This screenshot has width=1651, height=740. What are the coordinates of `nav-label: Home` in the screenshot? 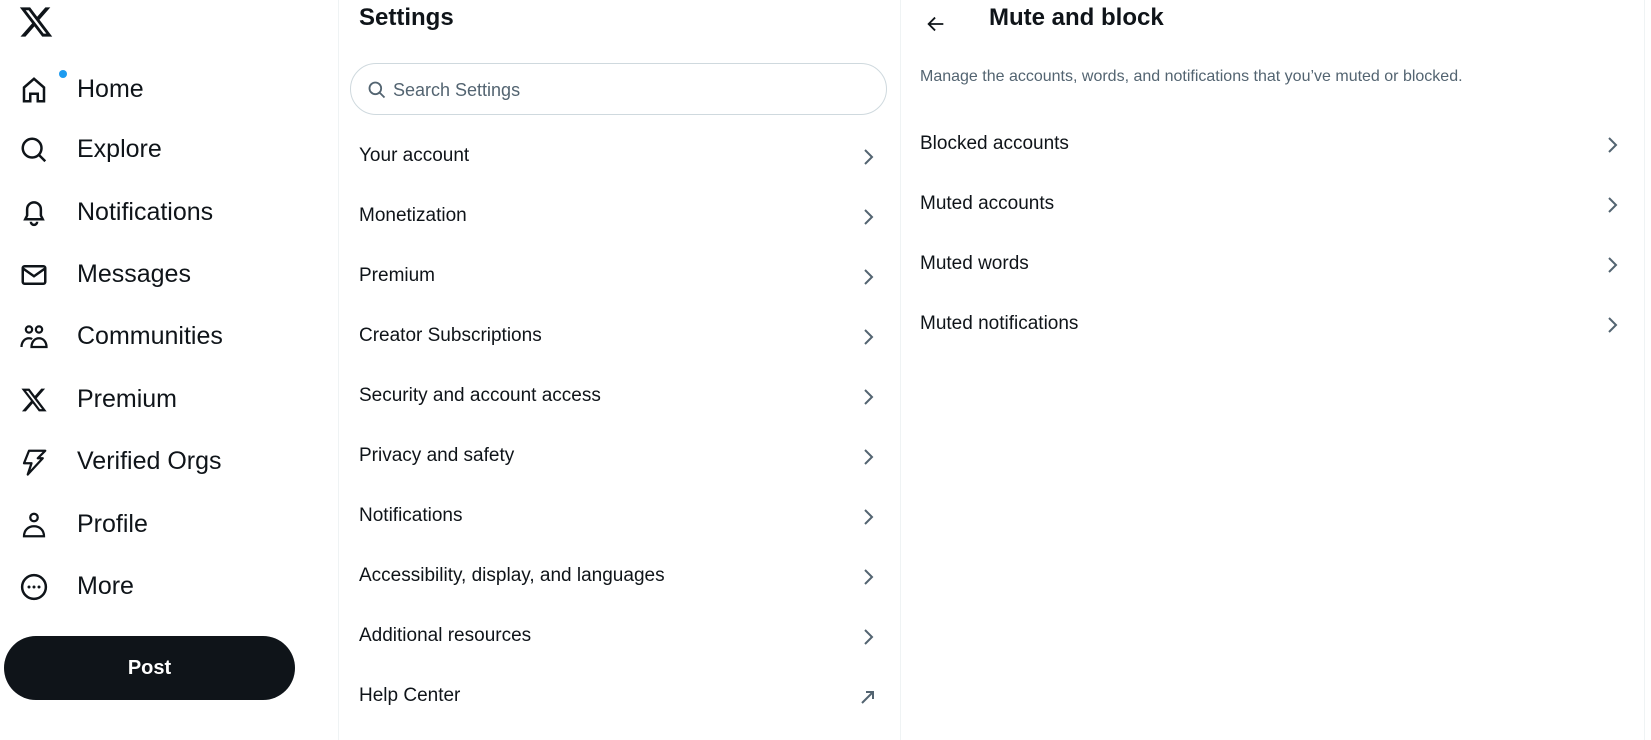 It's located at (110, 89).